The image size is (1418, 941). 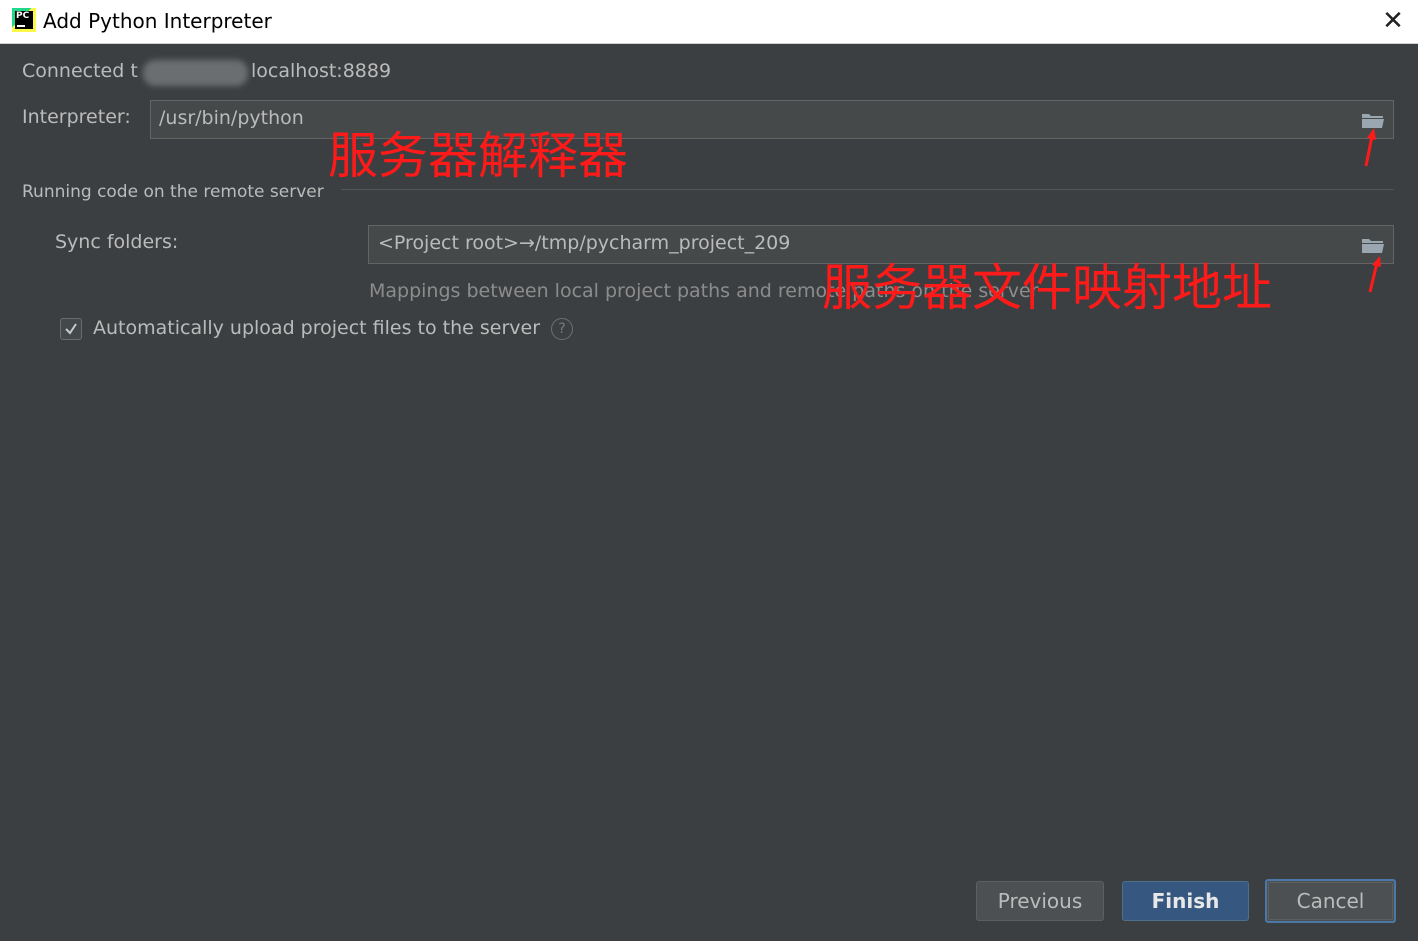 I want to click on folder-icon, so click(x=1373, y=245).